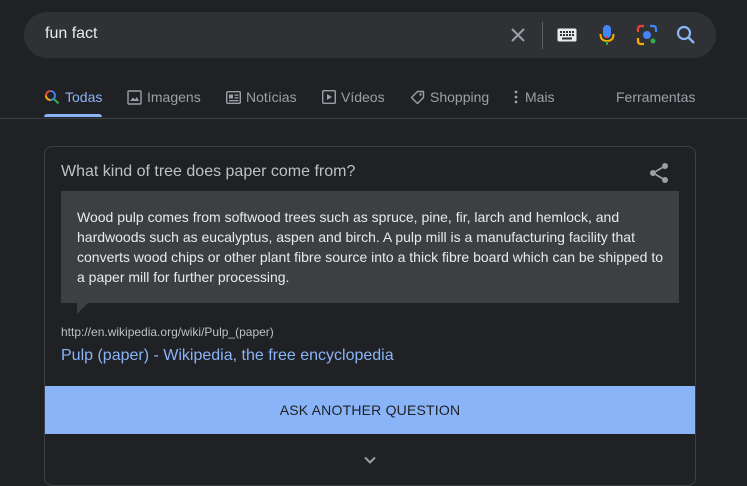  I want to click on tools-label: Ferramentas, so click(656, 97).